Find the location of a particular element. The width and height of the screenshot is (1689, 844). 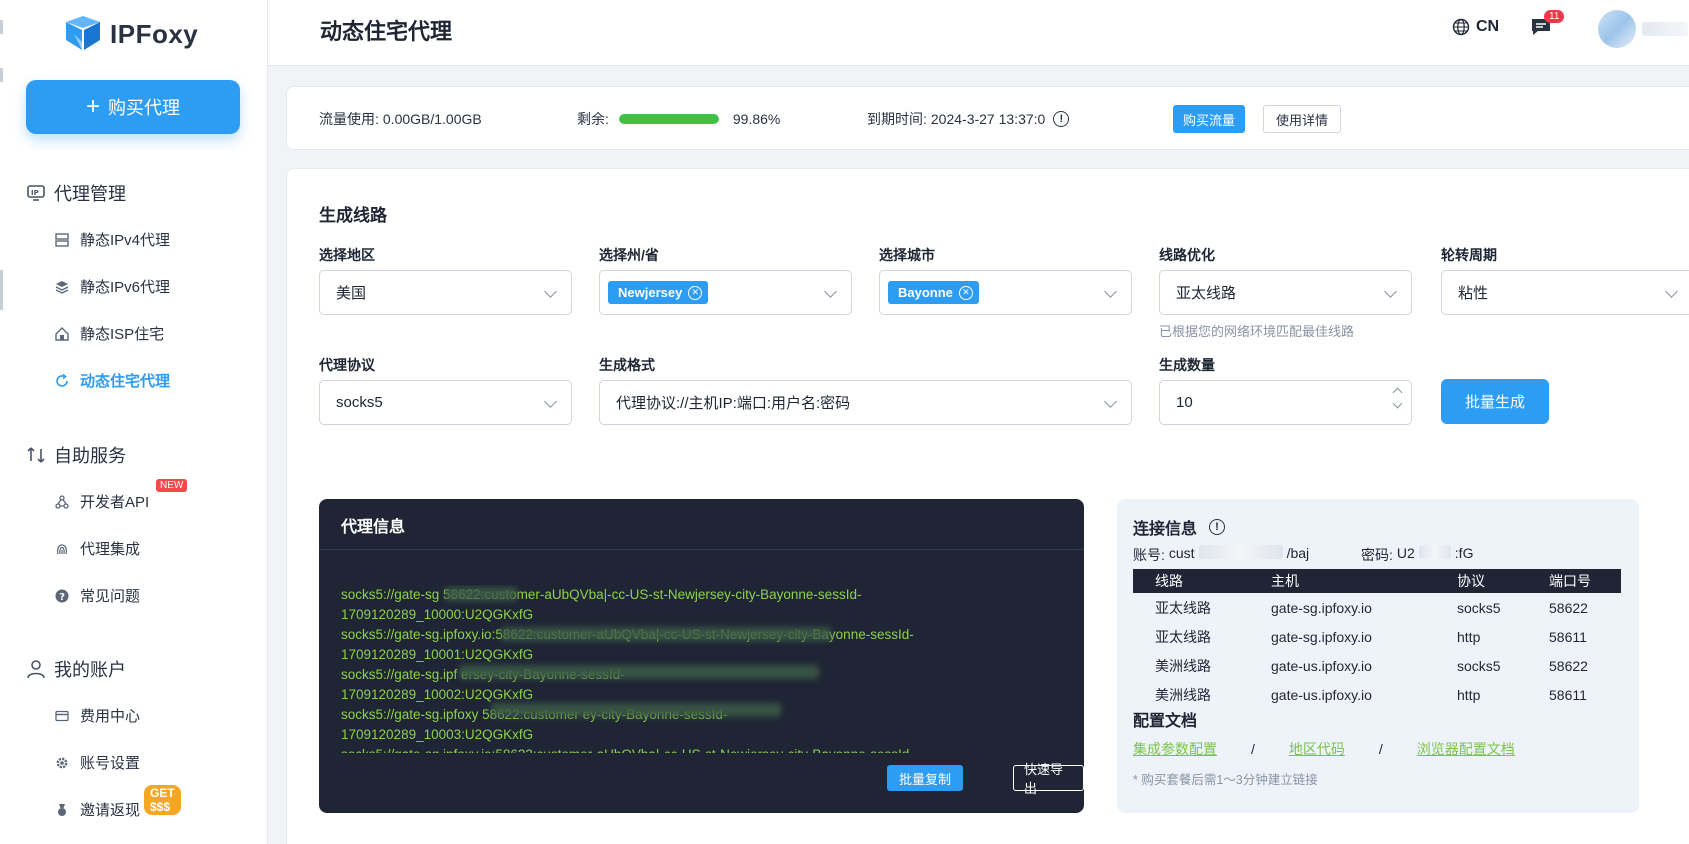

nav-group-my-account: 我的账户 is located at coordinates (76, 669).